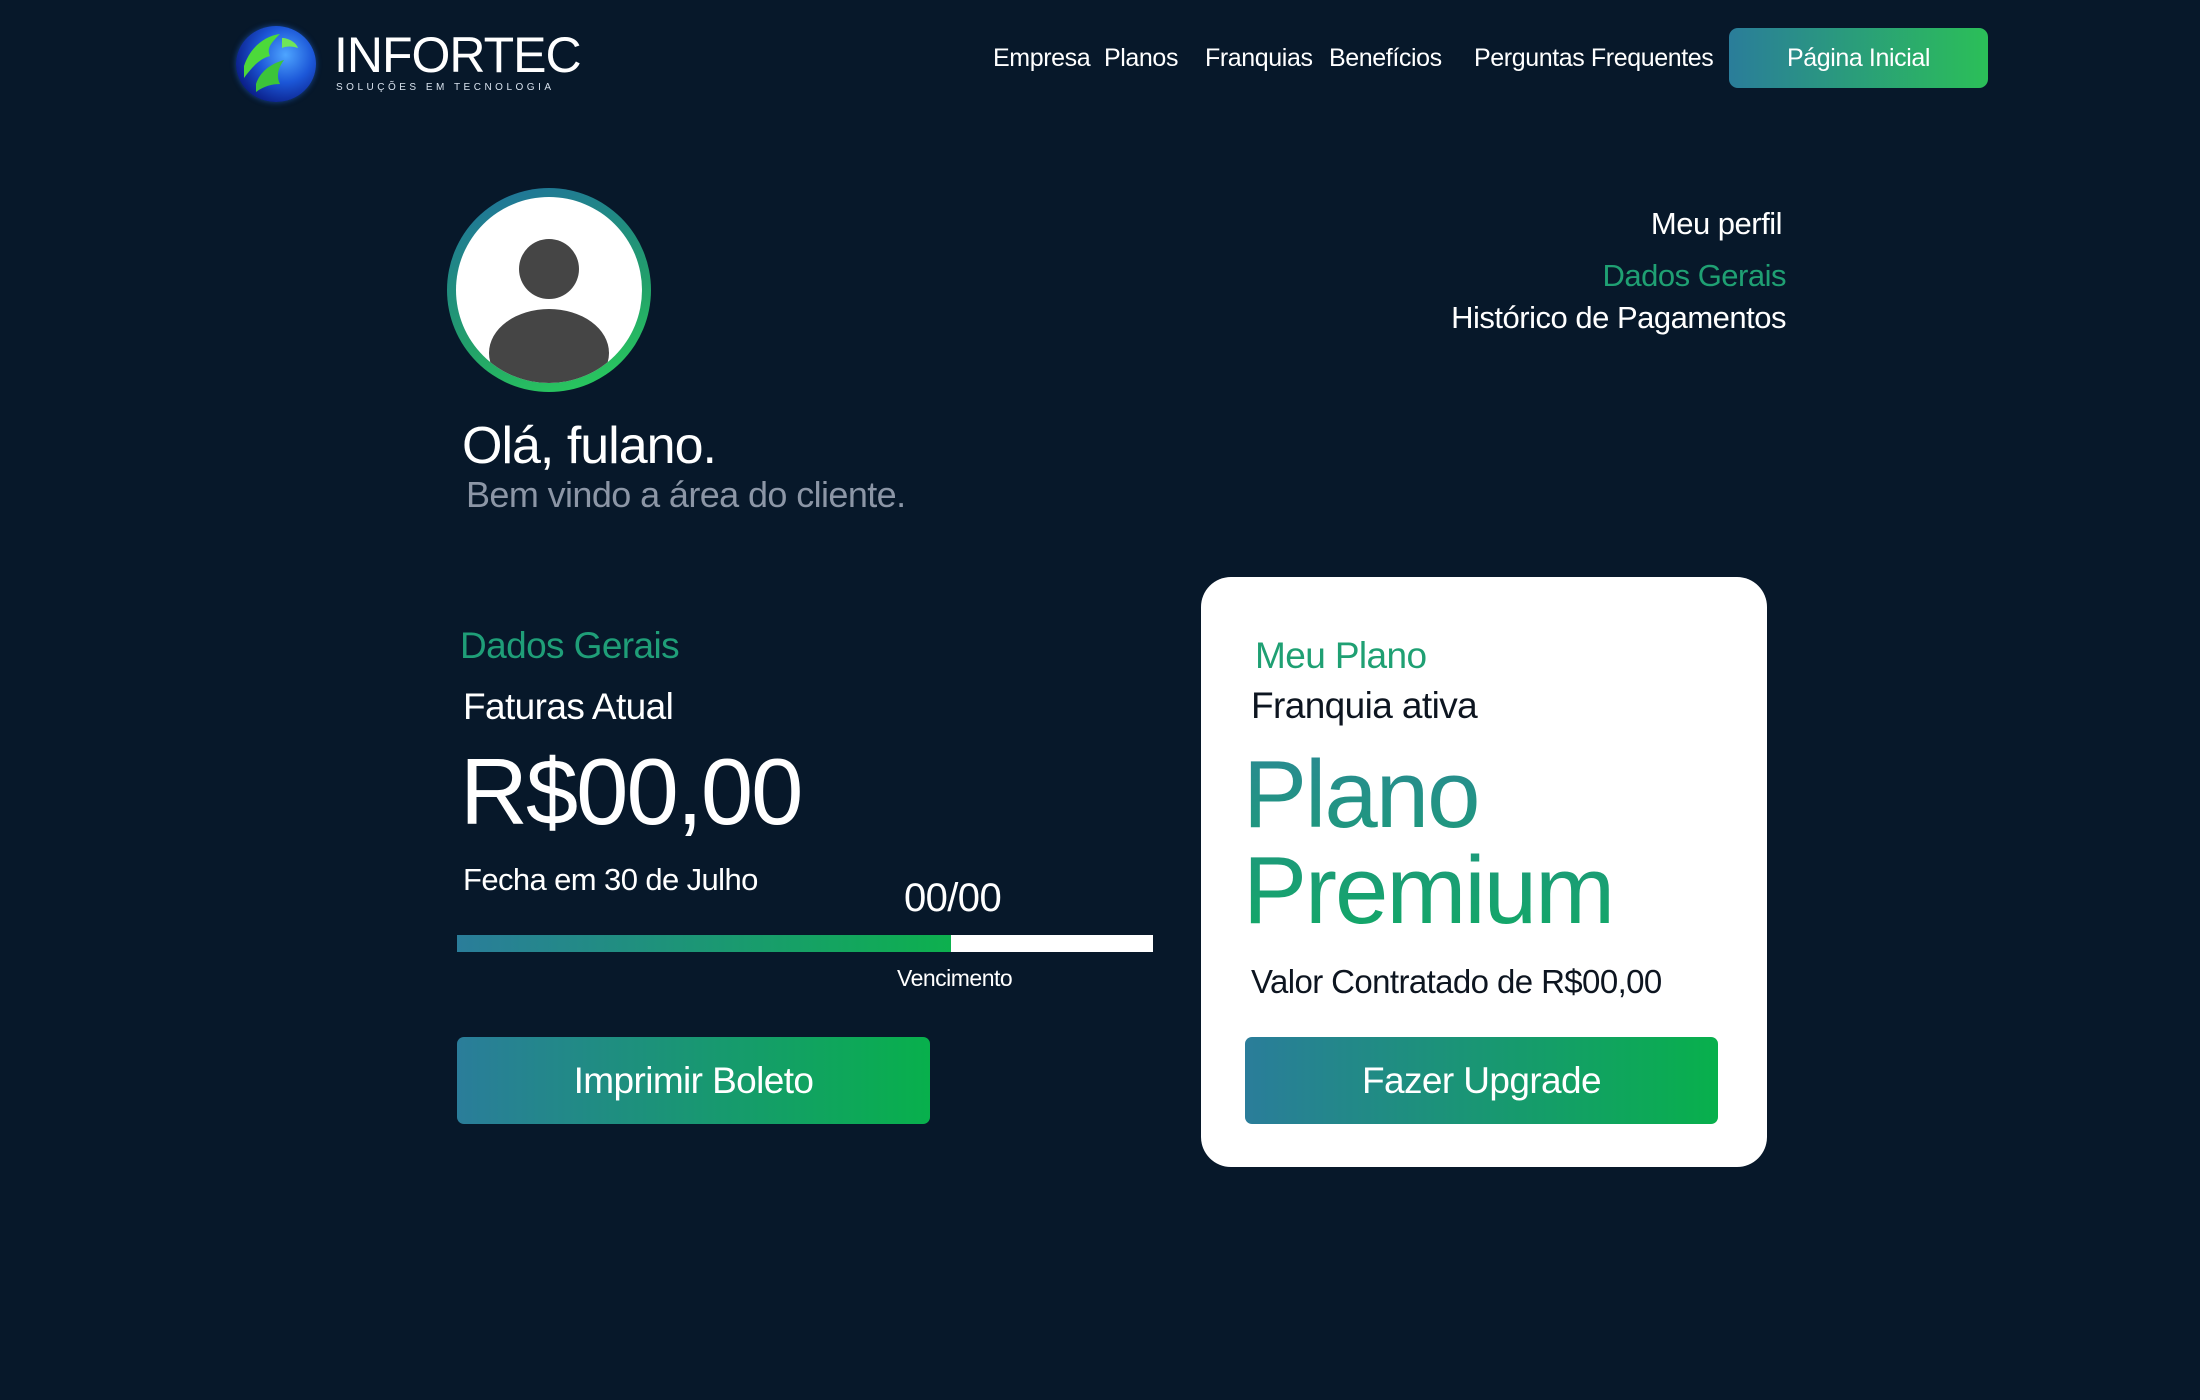 This screenshot has height=1400, width=2200. Describe the element at coordinates (953, 898) in the screenshot. I see `invoice-count: 00/00` at that location.